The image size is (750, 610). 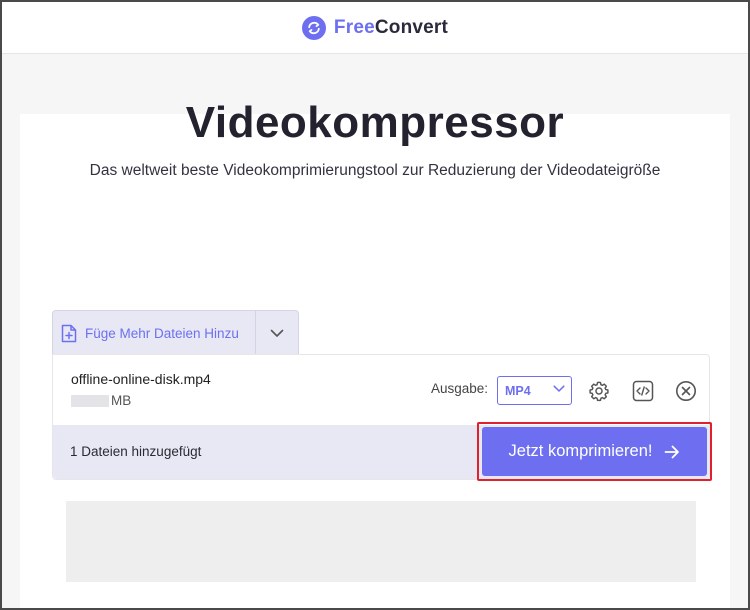 I want to click on file-name: offline-online-disk.mp4, so click(x=141, y=379).